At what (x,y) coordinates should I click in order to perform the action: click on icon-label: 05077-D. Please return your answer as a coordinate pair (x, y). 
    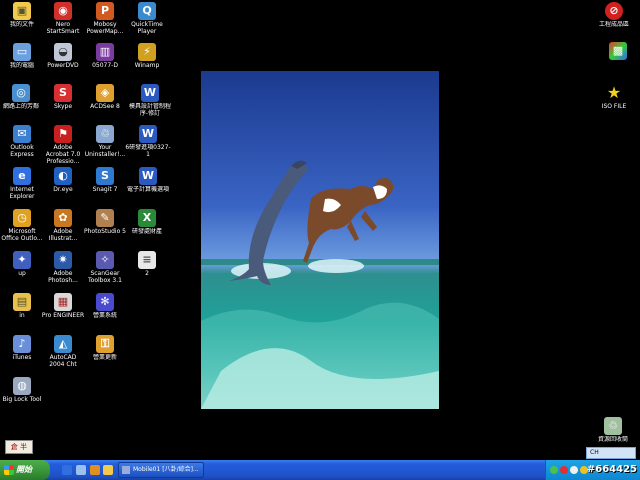
    Looking at the image, I should click on (105, 65).